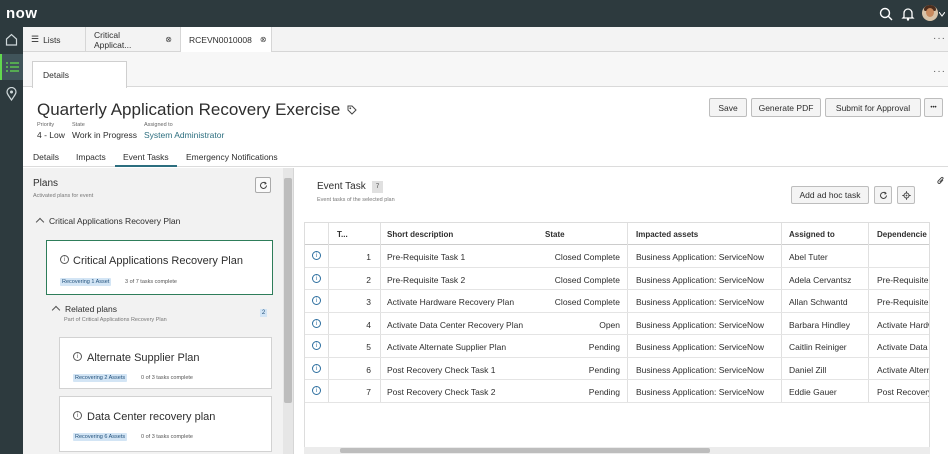  Describe the element at coordinates (667, 234) in the screenshot. I see `column-header-impacted-assets: Impacted assets` at that location.